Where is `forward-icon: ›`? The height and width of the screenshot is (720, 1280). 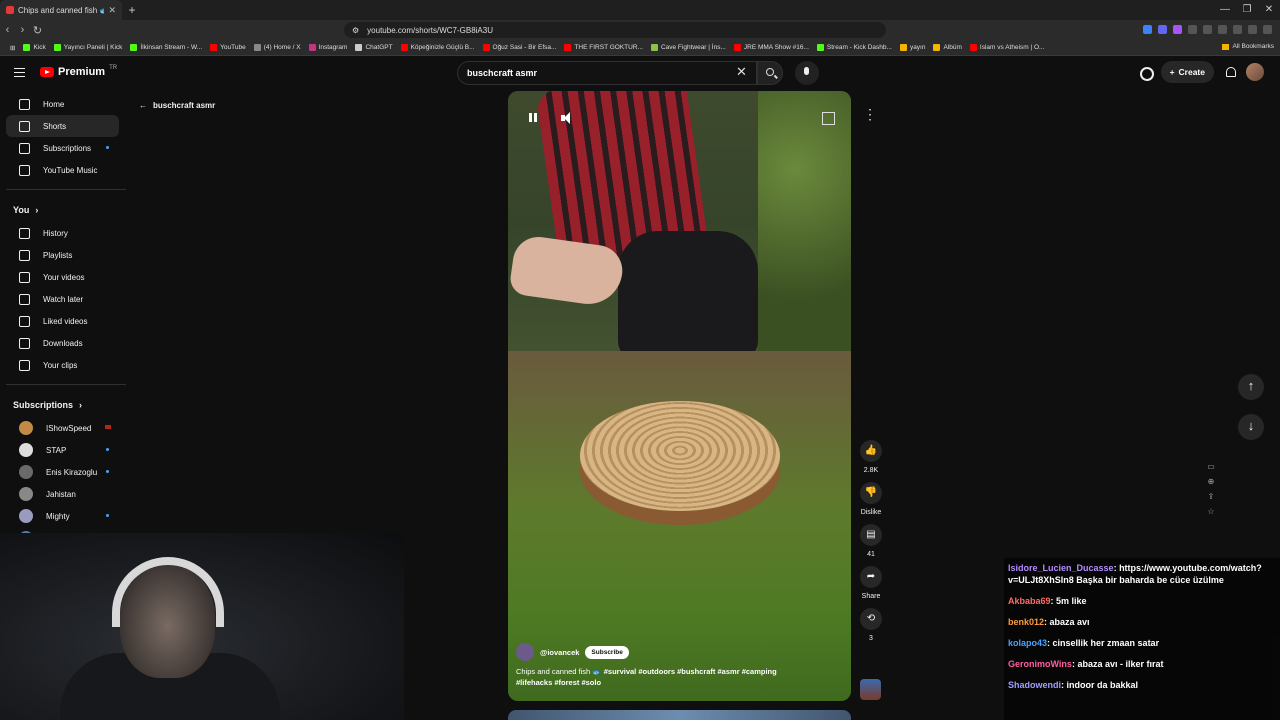 forward-icon: › is located at coordinates (22, 30).